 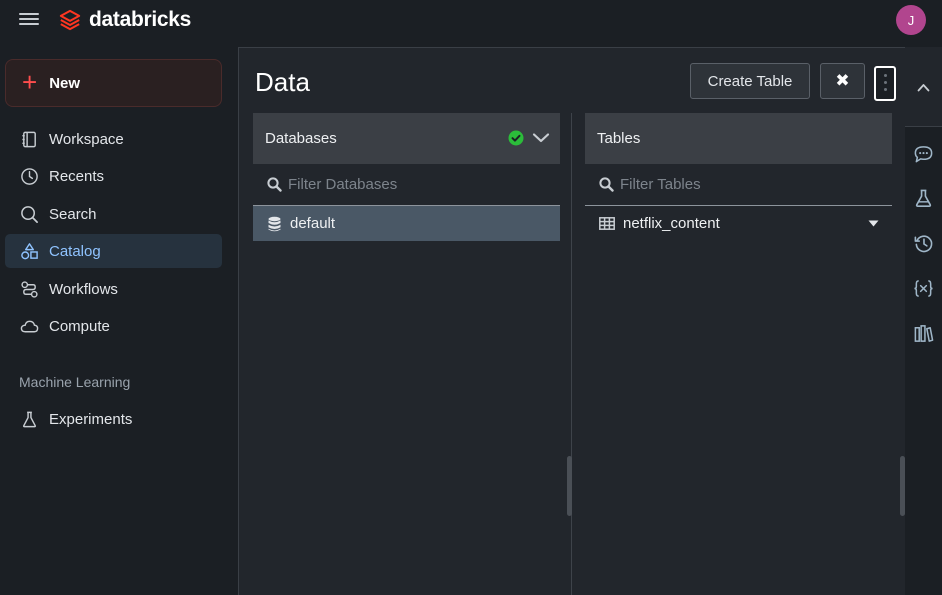 What do you see at coordinates (873, 223) in the screenshot?
I see `caret-down-icon` at bounding box center [873, 223].